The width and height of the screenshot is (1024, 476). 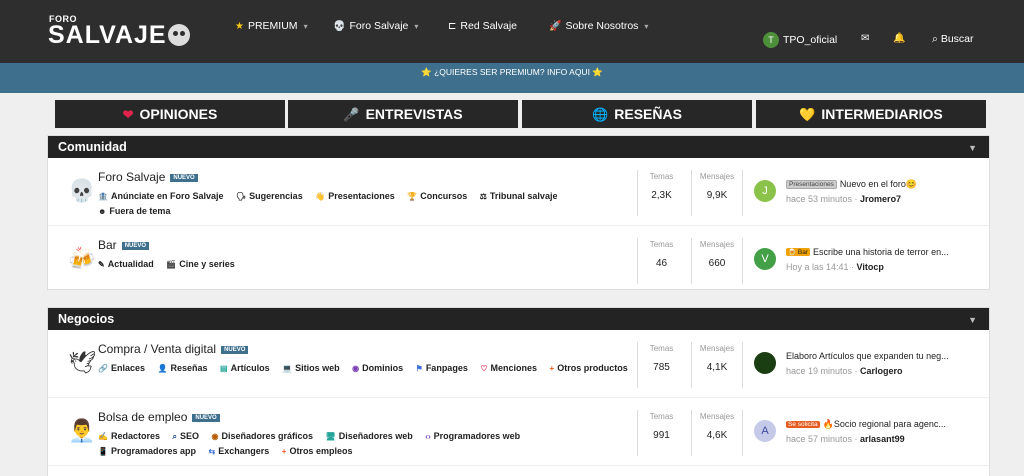 What do you see at coordinates (598, 26) in the screenshot?
I see `nav-sobre-nosotros: 🚀 Sobre Nosotros ▾` at bounding box center [598, 26].